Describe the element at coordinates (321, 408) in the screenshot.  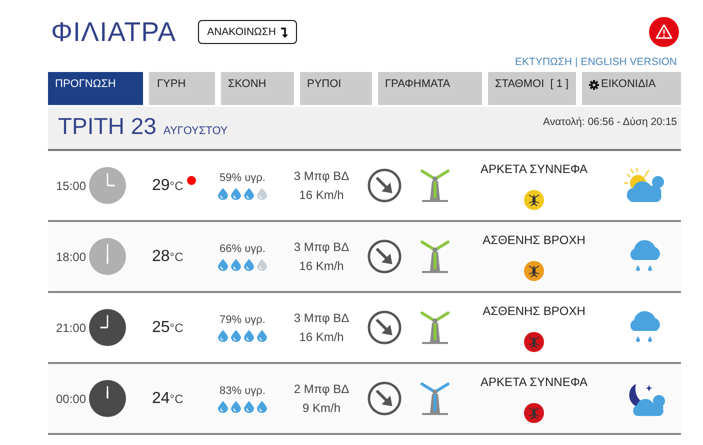
I see `wind-speed: 9 Km/h` at that location.